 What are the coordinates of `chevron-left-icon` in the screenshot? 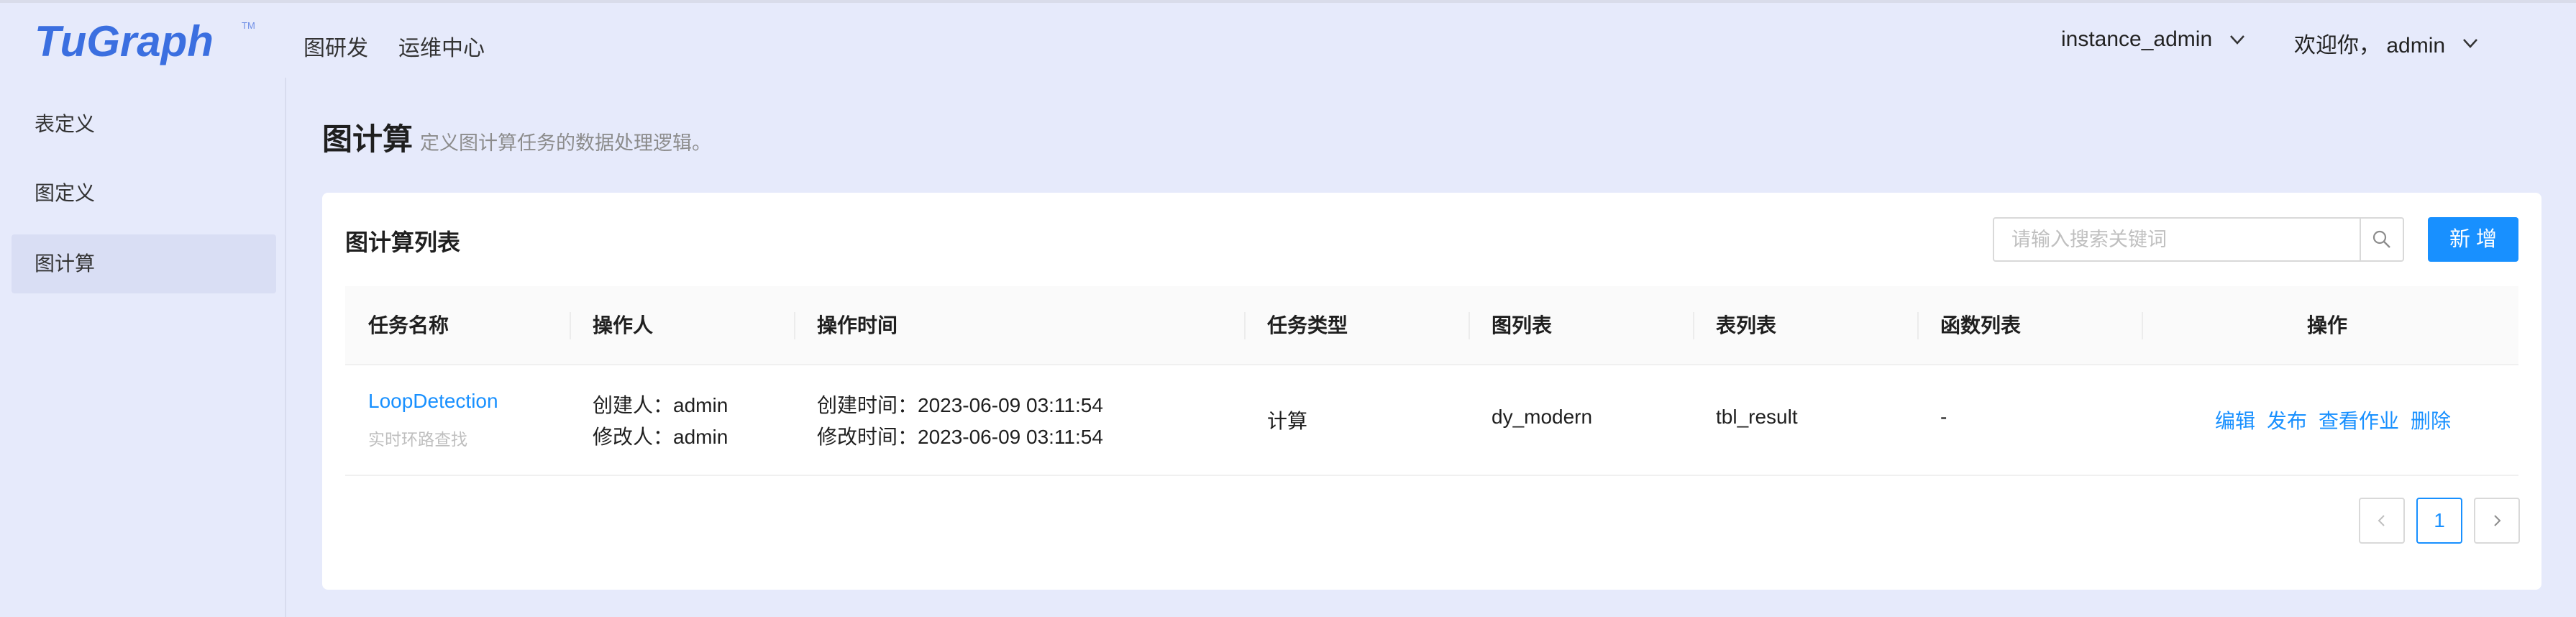 It's located at (2381, 520).